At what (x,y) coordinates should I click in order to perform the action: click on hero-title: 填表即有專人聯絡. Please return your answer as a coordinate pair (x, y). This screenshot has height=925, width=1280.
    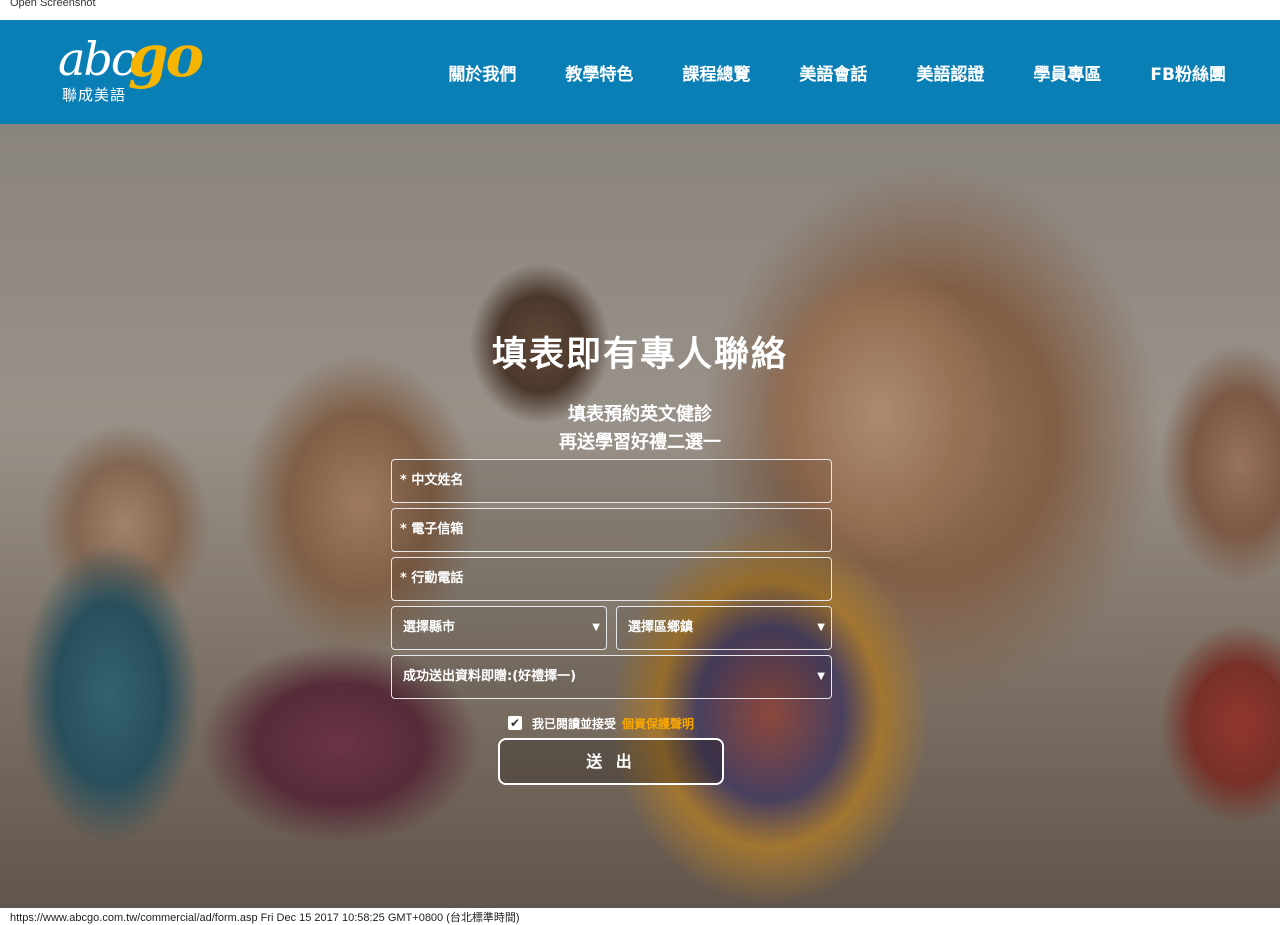
    Looking at the image, I should click on (639, 355).